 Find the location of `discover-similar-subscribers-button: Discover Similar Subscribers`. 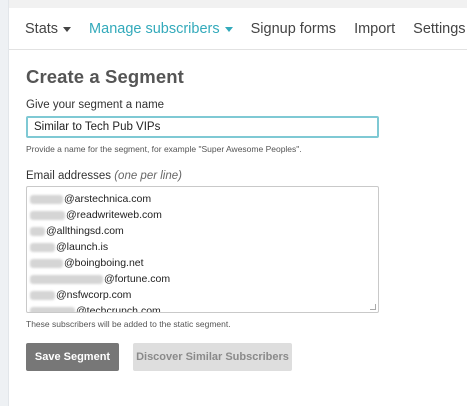

discover-similar-subscribers-button: Discover Similar Subscribers is located at coordinates (212, 357).